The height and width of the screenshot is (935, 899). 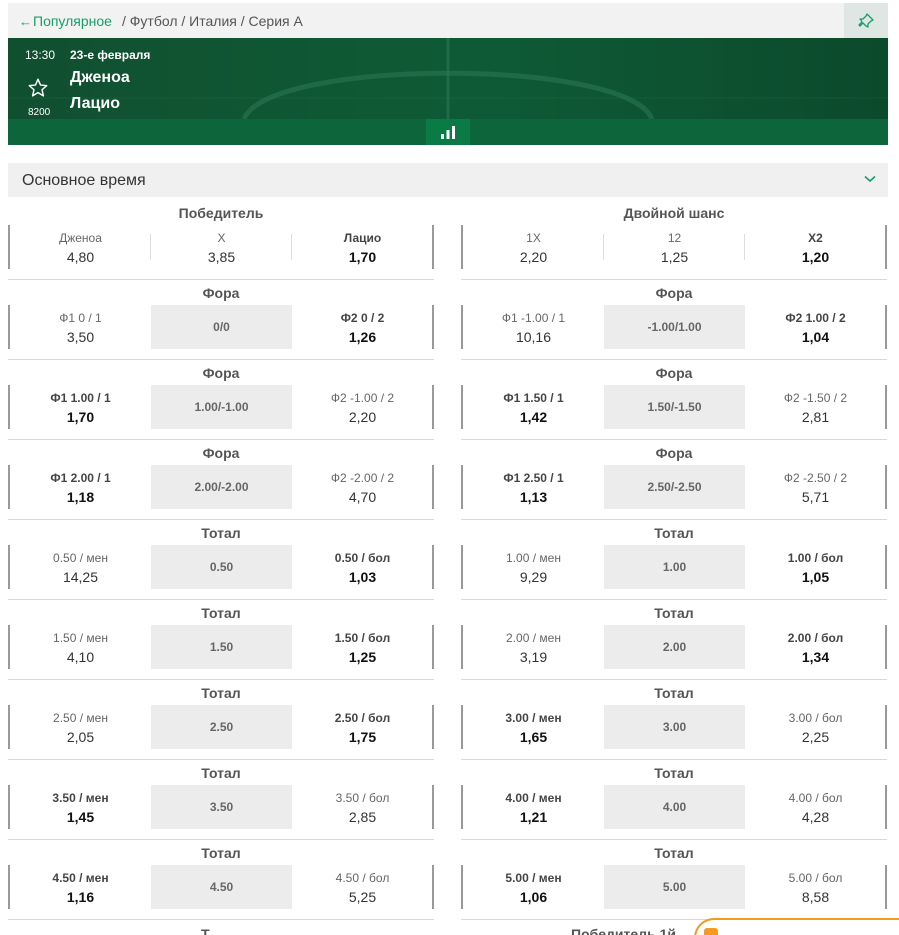 I want to click on chevron-down-icon, so click(x=870, y=179).